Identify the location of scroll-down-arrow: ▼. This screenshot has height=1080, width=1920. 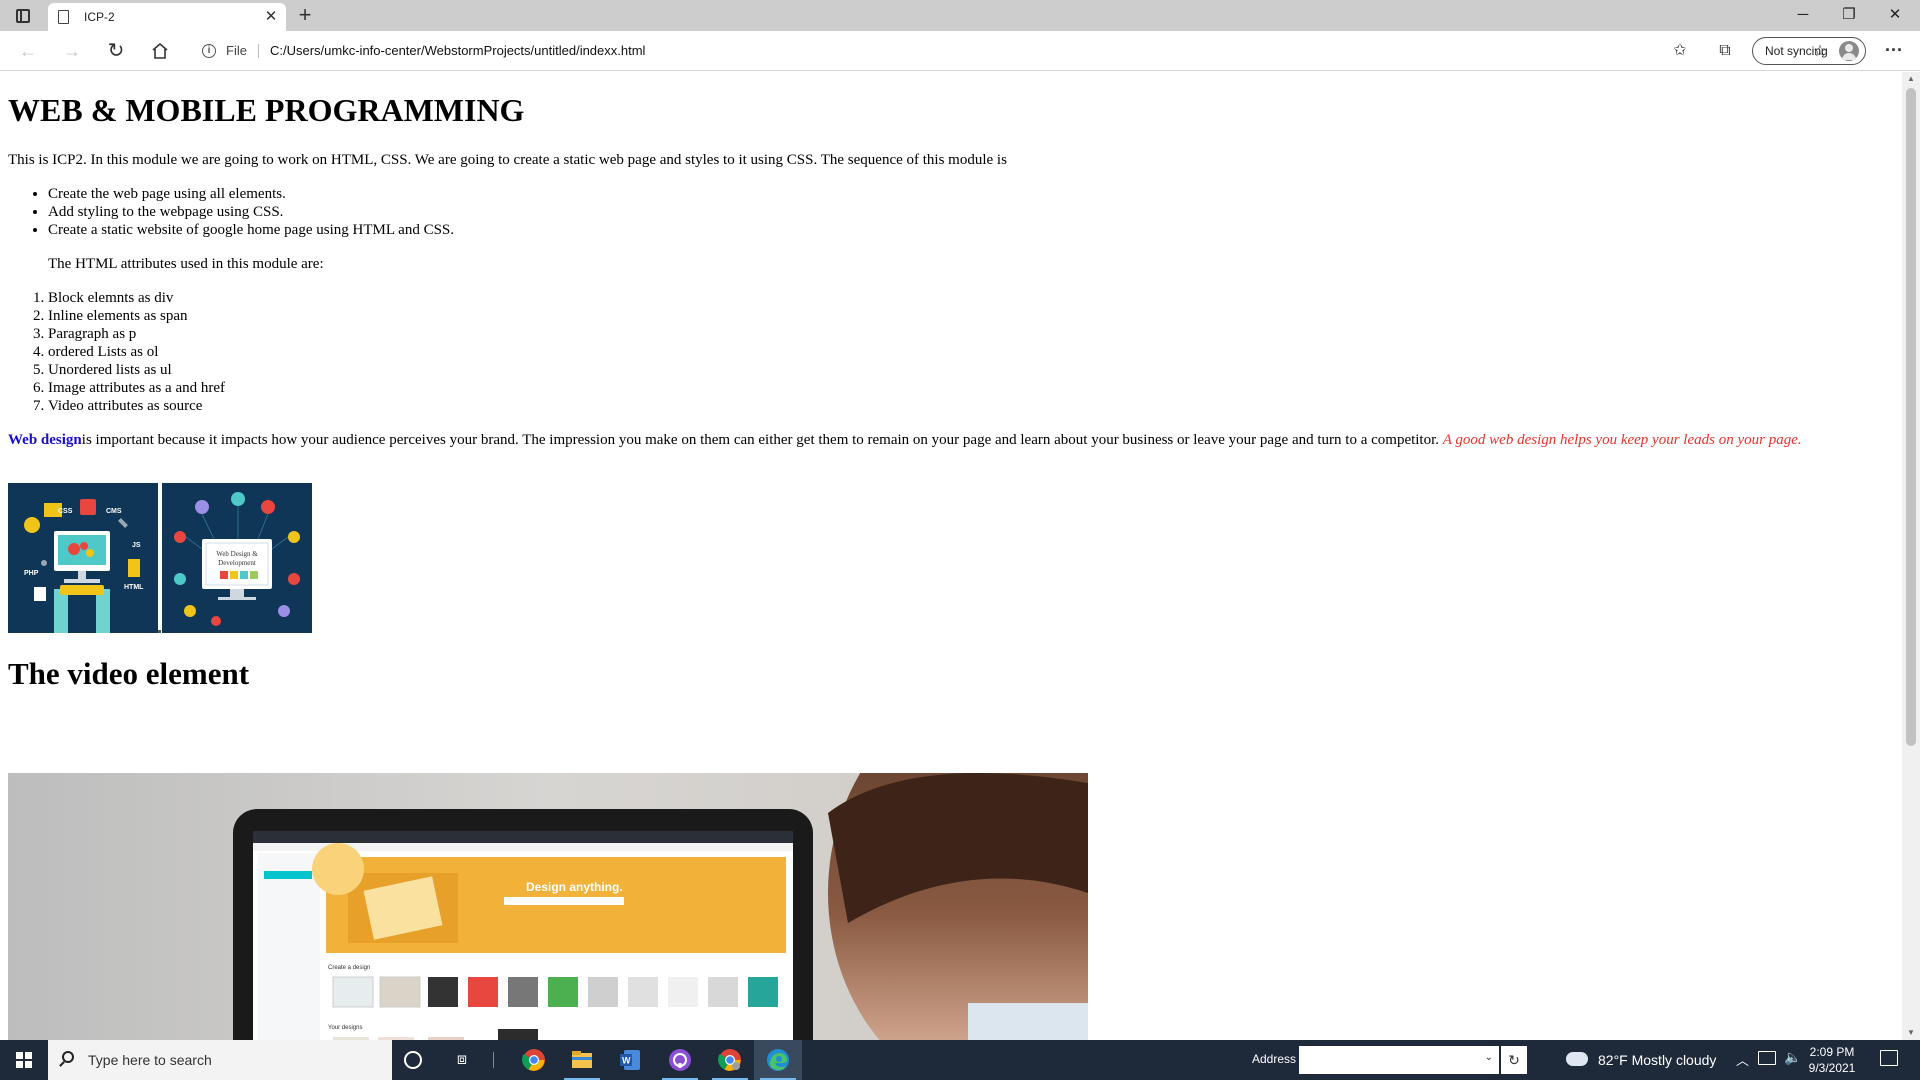
(1911, 1033).